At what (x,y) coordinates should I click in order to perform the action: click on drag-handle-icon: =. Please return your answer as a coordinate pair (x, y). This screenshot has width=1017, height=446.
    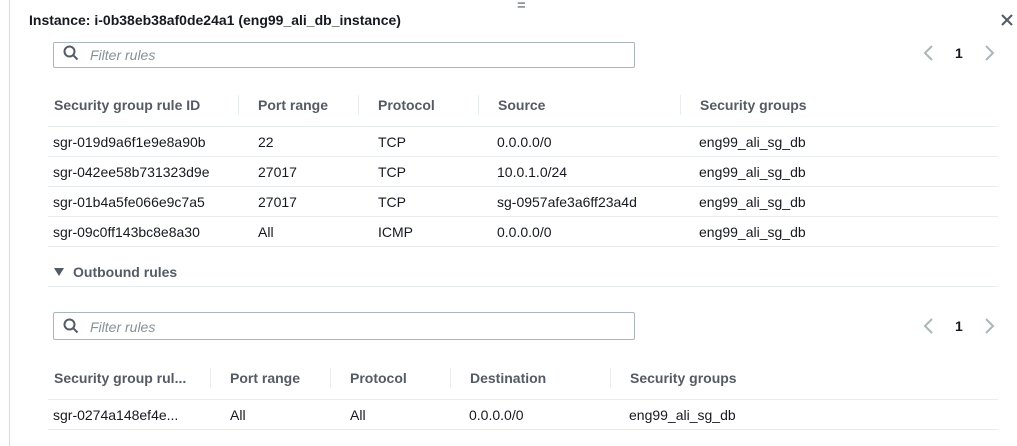
    Looking at the image, I should click on (521, 7).